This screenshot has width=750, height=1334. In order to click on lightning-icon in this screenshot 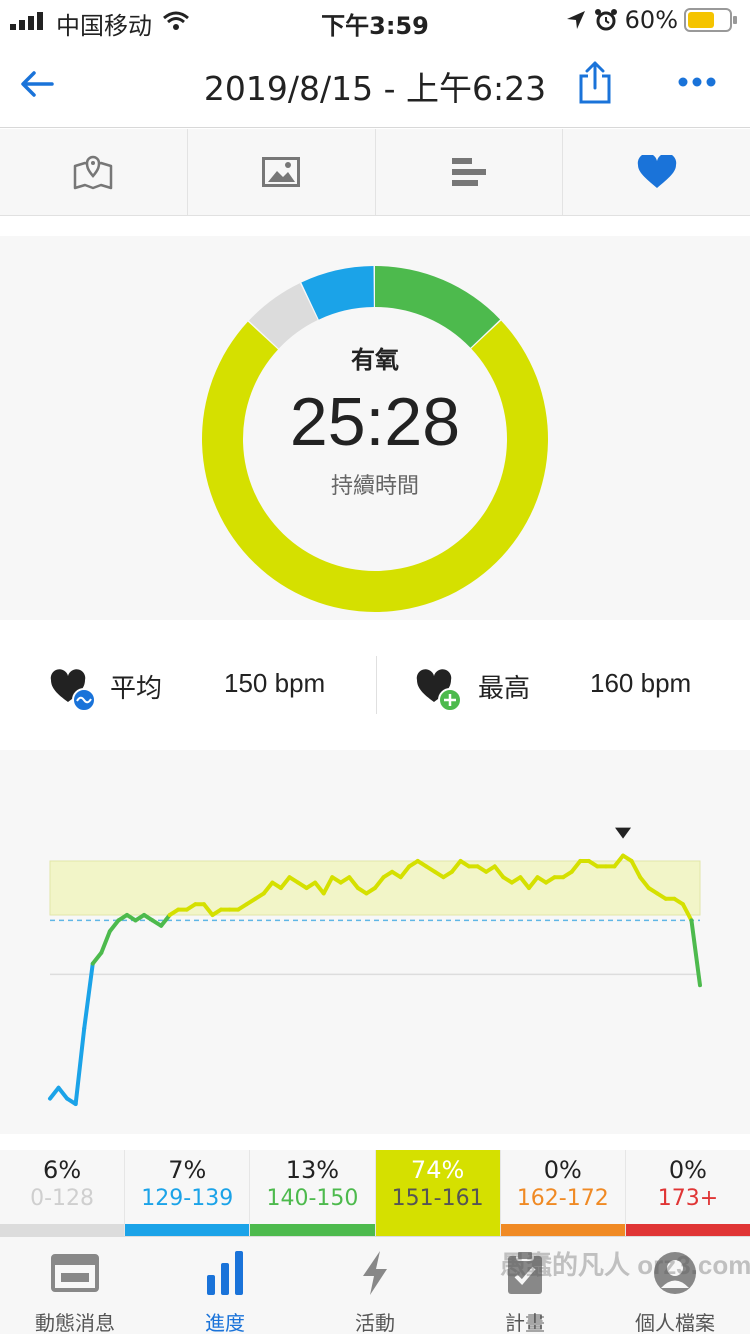, I will do `click(375, 1273)`.